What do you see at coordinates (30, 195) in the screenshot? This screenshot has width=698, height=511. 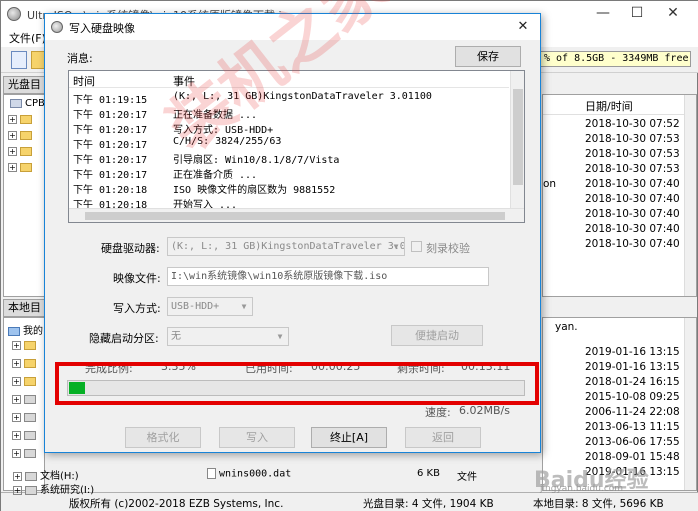 I see `cd-tree: CPBA_ + + + +` at bounding box center [30, 195].